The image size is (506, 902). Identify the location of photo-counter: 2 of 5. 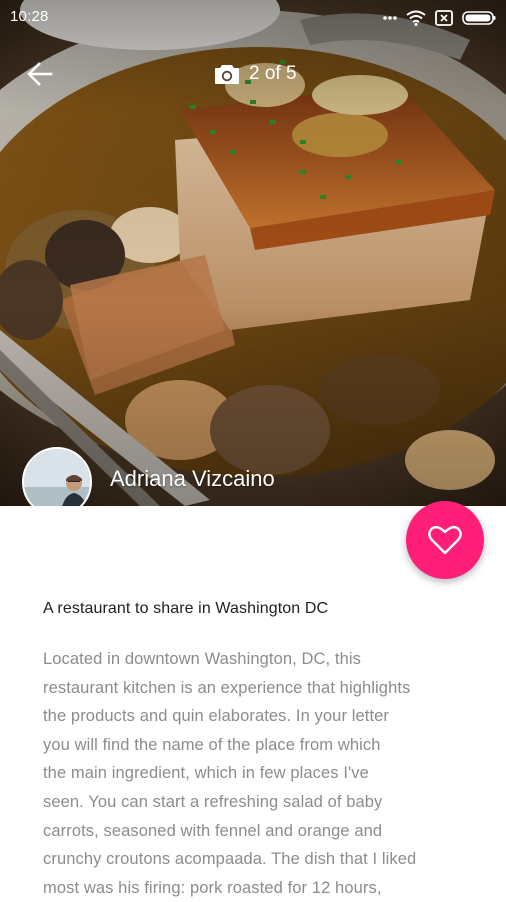
(255, 74).